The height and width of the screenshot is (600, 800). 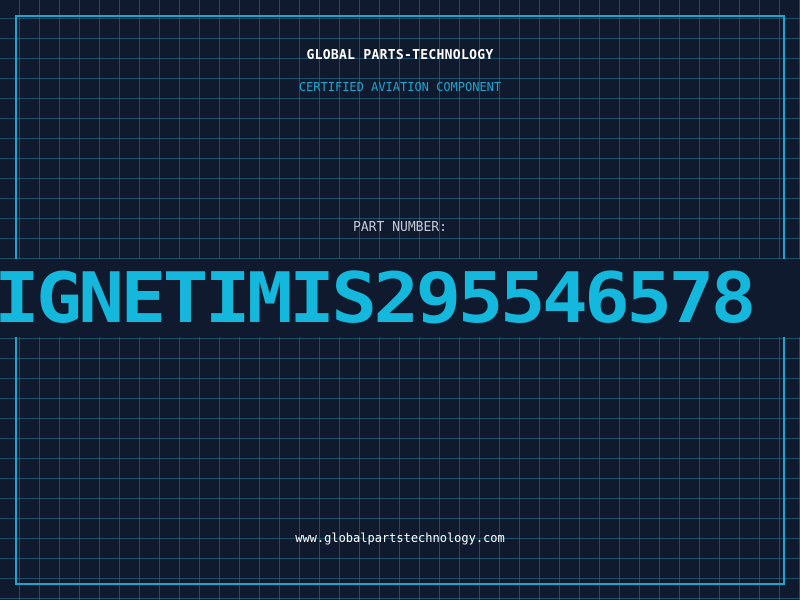 I want to click on tagline: CERTIFIED AVIATION COMPONENT, so click(x=400, y=87).